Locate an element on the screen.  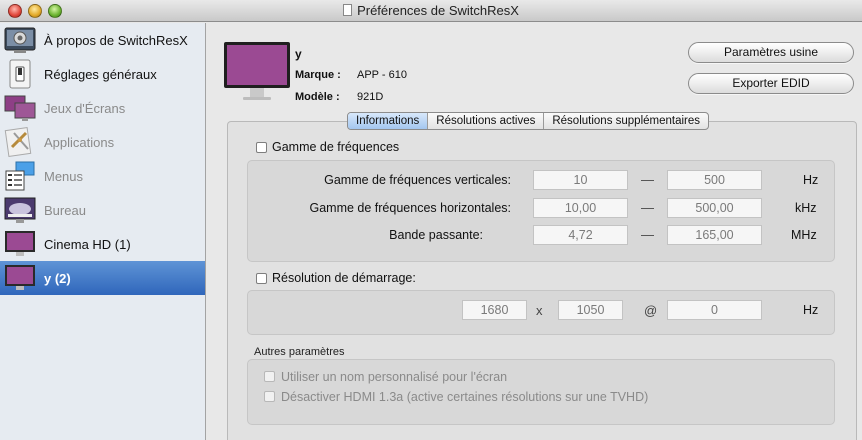
vertical-frequency-label: Gamme de fréquences verticales: is located at coordinates (417, 180).